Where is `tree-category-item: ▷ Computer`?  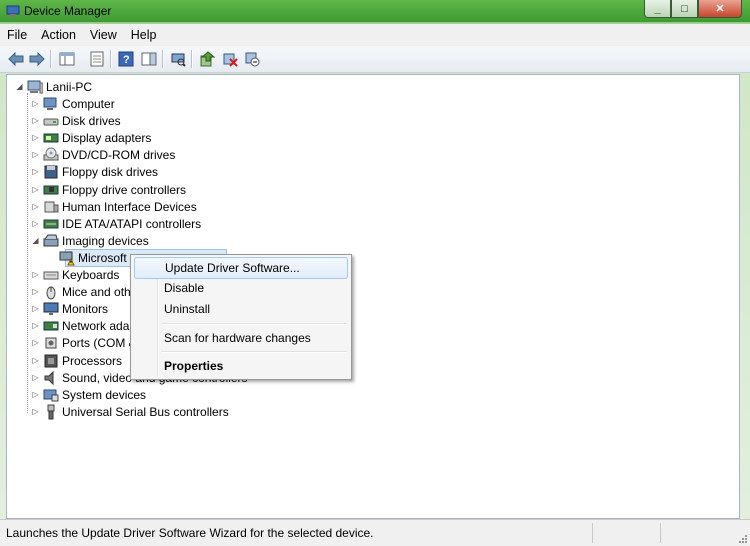 tree-category-item: ▷ Computer is located at coordinates (72, 103).